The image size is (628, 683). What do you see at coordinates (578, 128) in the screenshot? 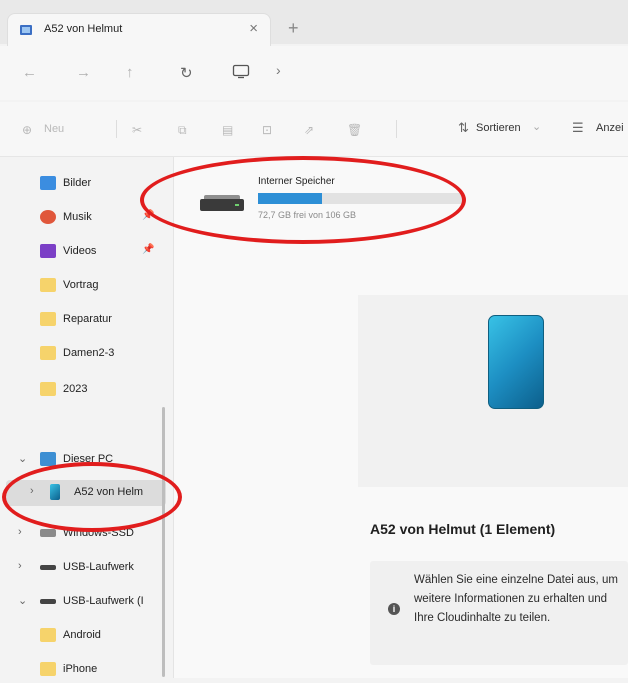
I see `view-icon: ☰` at bounding box center [578, 128].